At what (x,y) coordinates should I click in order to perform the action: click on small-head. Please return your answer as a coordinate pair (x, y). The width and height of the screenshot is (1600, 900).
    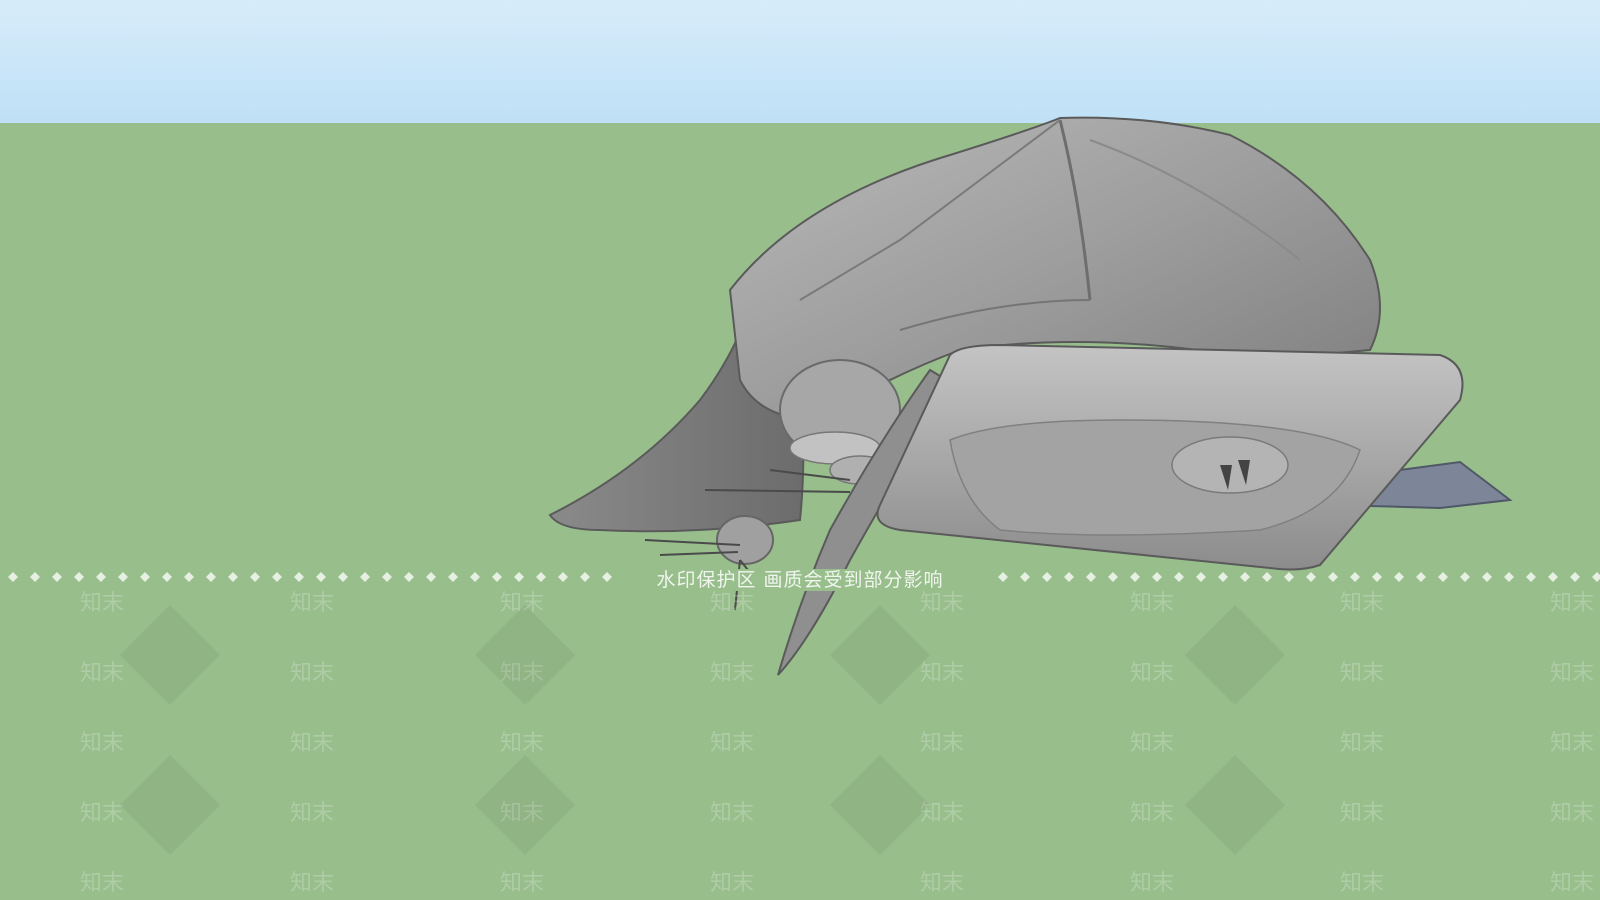
    Looking at the image, I should click on (745, 540).